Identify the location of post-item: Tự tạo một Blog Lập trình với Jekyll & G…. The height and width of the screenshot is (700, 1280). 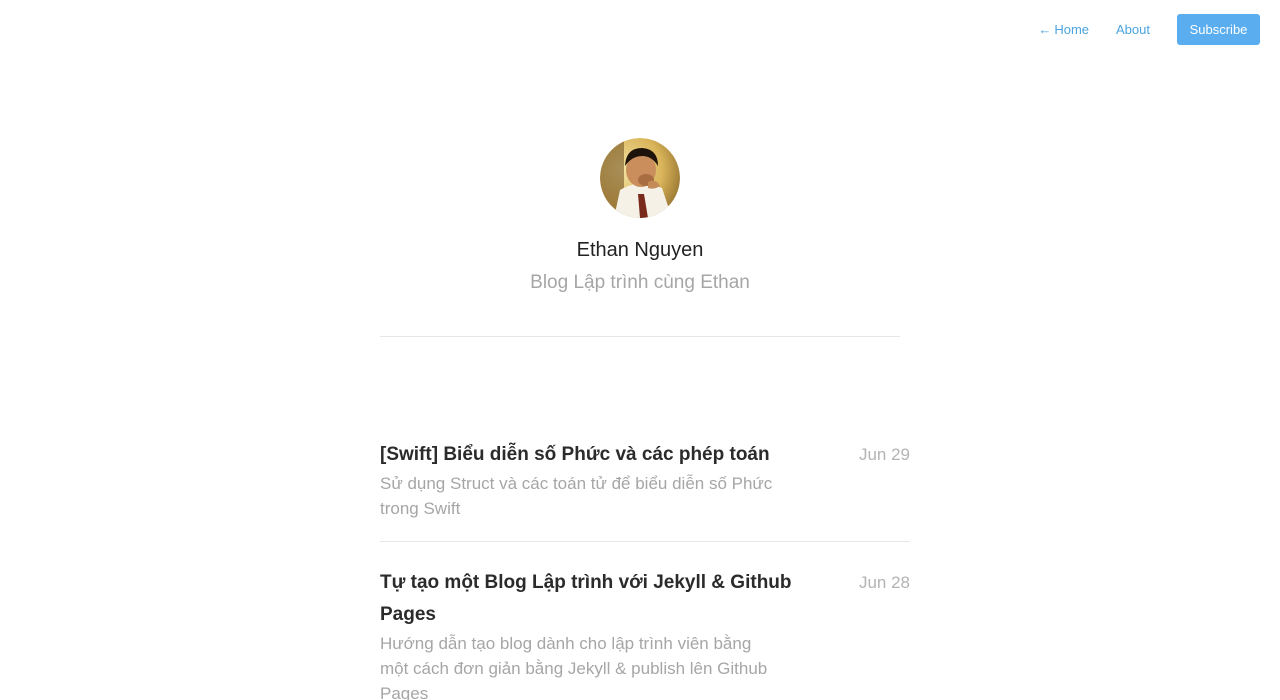
(645, 620).